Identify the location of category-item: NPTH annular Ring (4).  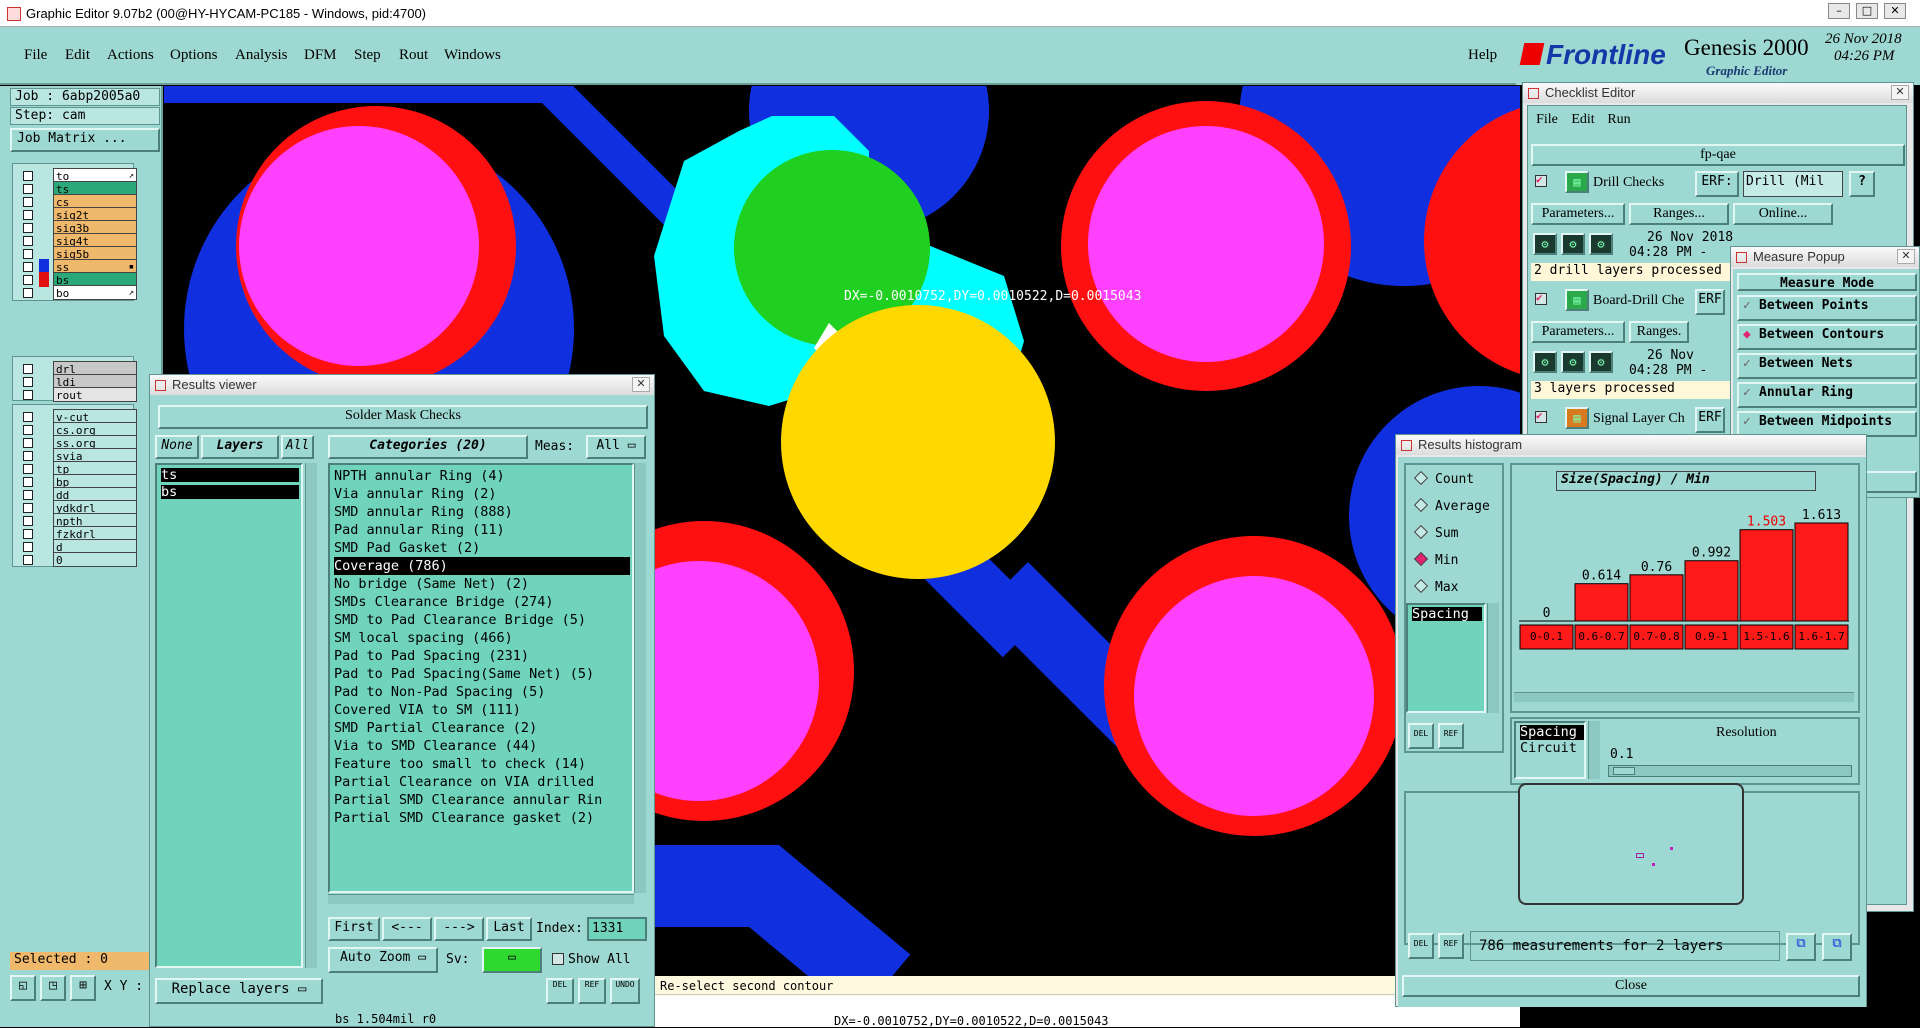
(482, 476).